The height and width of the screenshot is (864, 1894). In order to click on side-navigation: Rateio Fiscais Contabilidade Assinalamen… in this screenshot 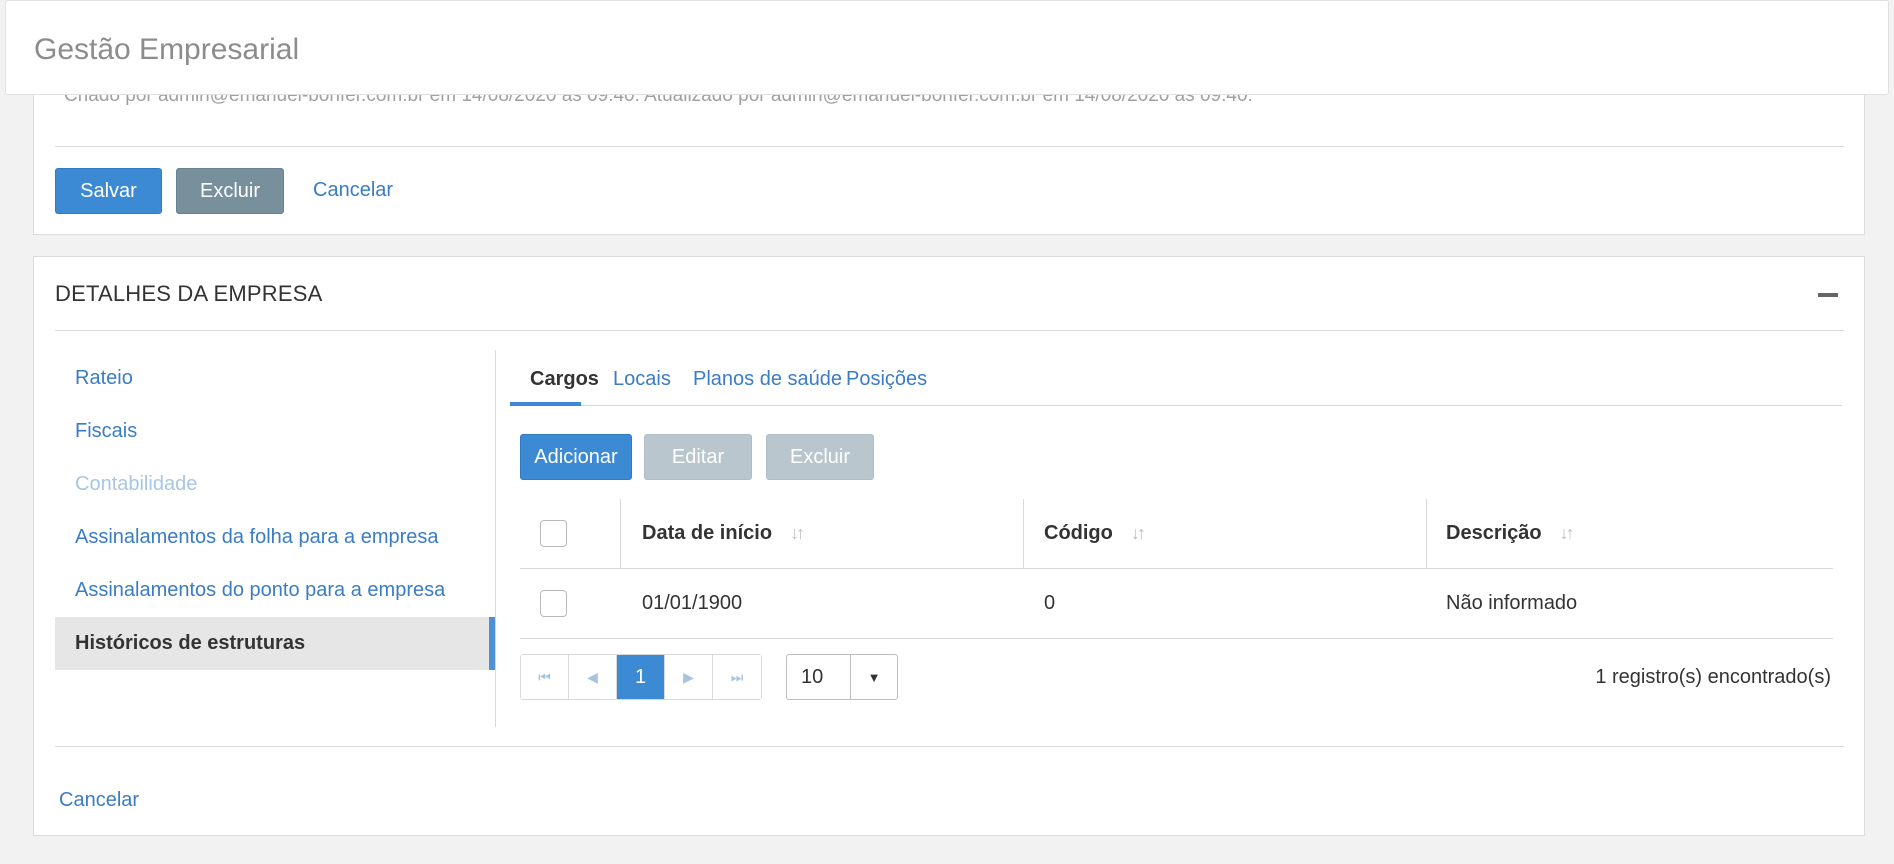, I will do `click(275, 511)`.